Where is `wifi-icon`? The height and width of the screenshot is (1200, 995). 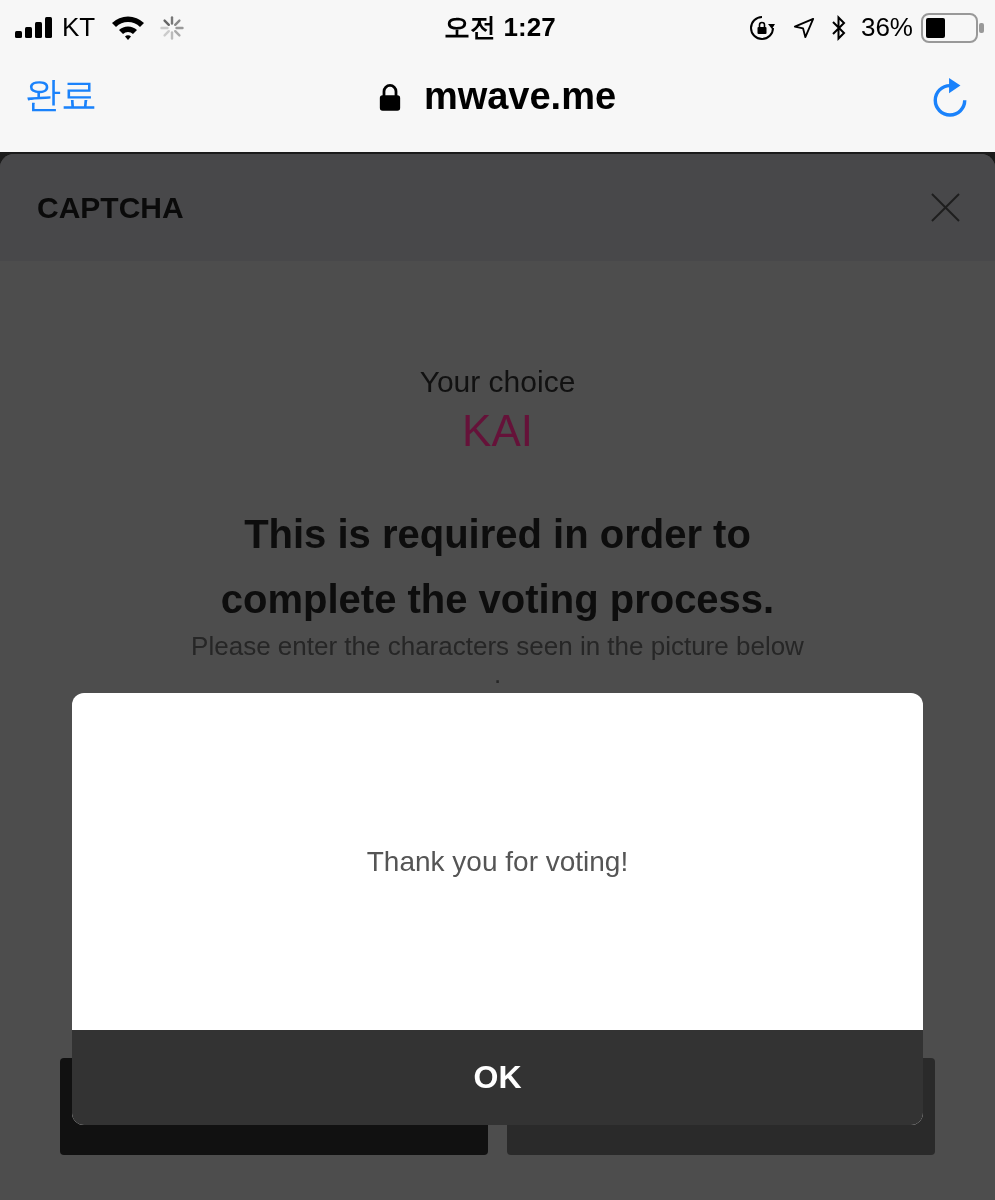 wifi-icon is located at coordinates (128, 27).